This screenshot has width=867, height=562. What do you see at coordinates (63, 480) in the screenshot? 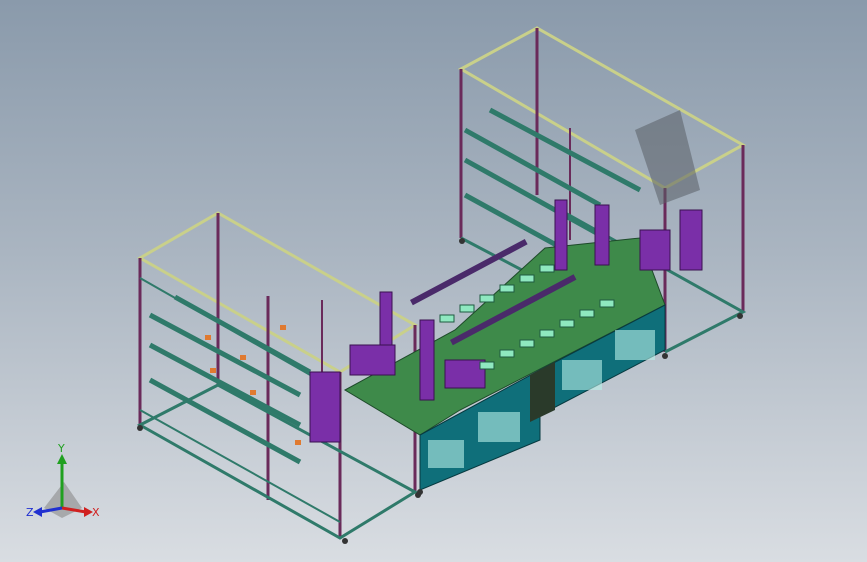
I see `coordinate-triad: Y X Z` at bounding box center [63, 480].